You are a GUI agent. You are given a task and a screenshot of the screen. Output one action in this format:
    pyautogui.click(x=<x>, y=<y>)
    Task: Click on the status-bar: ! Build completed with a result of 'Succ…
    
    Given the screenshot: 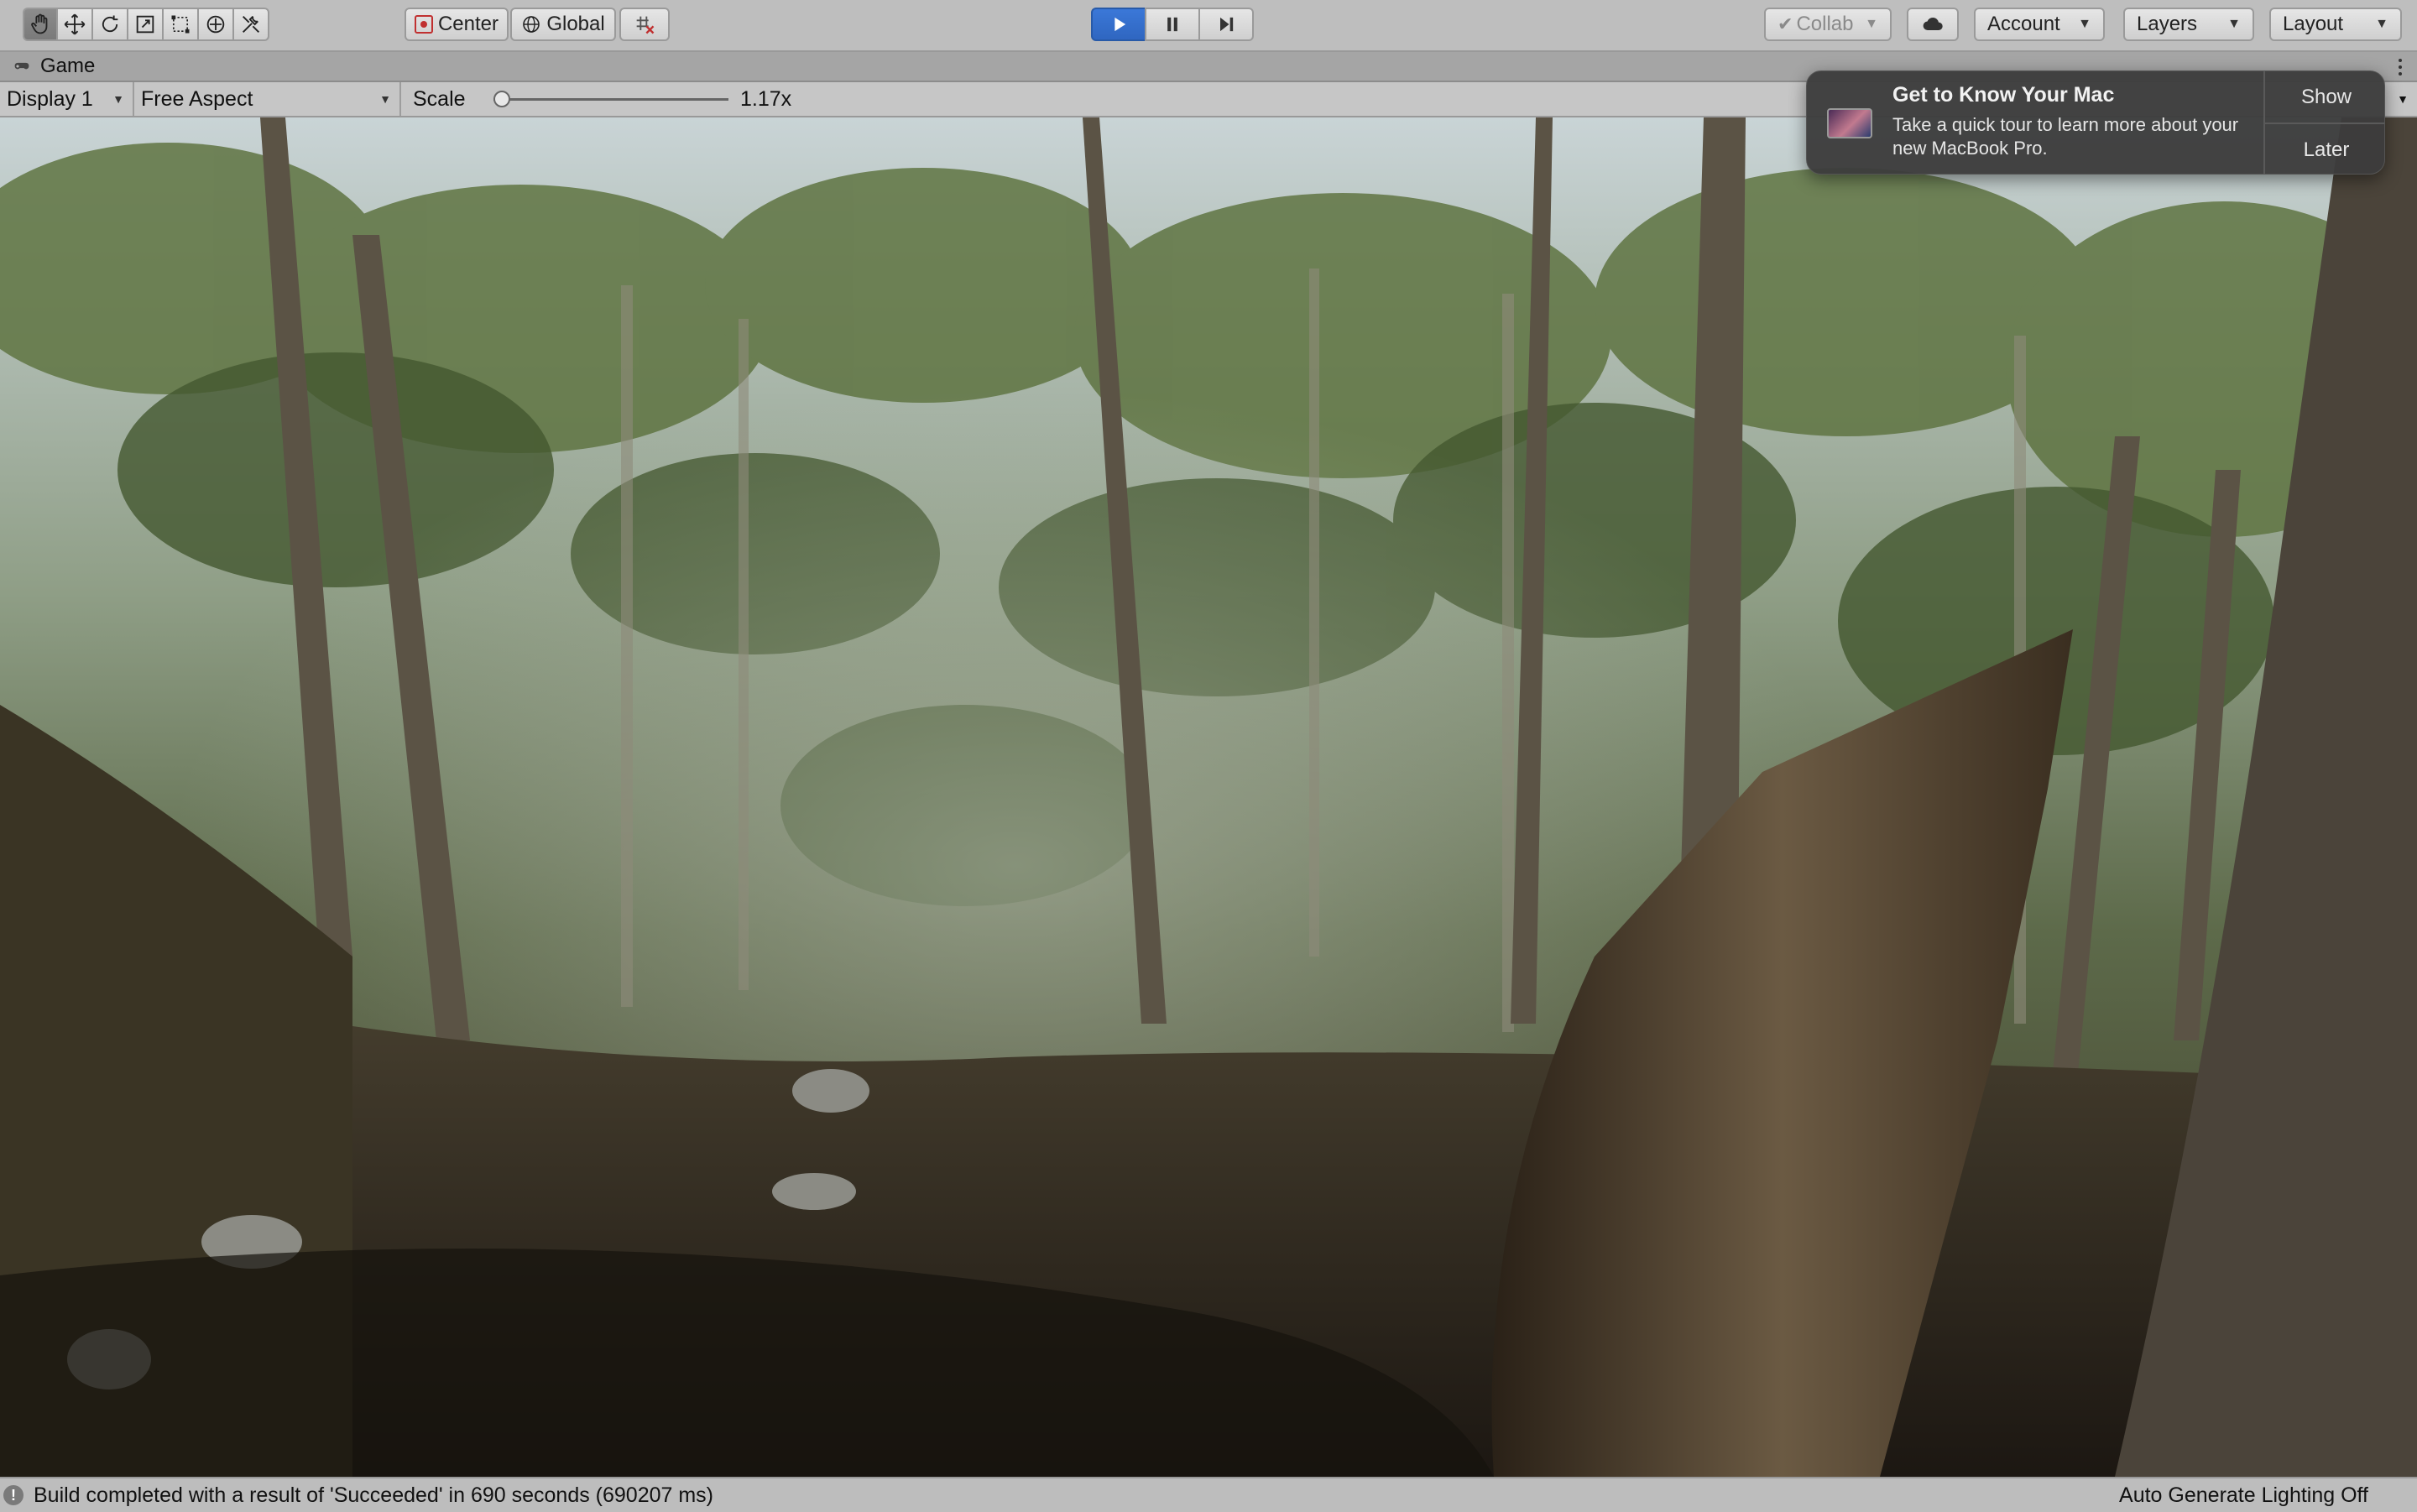 What is the action you would take?
    pyautogui.click(x=1208, y=1495)
    